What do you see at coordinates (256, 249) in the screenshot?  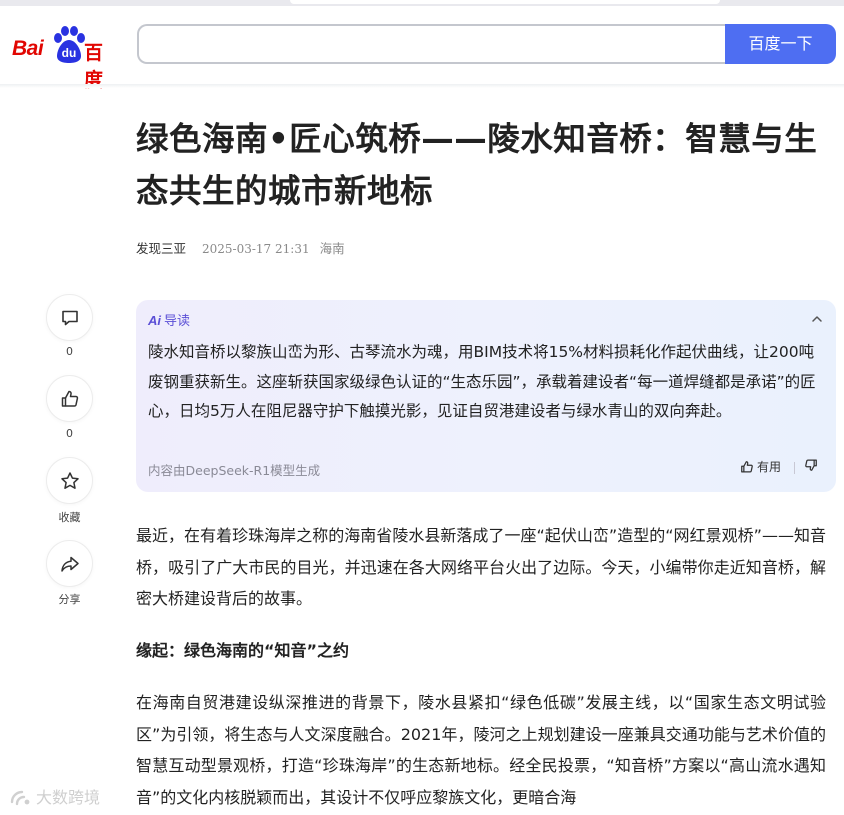 I see `publish-date: 2025-03-17 21:31` at bounding box center [256, 249].